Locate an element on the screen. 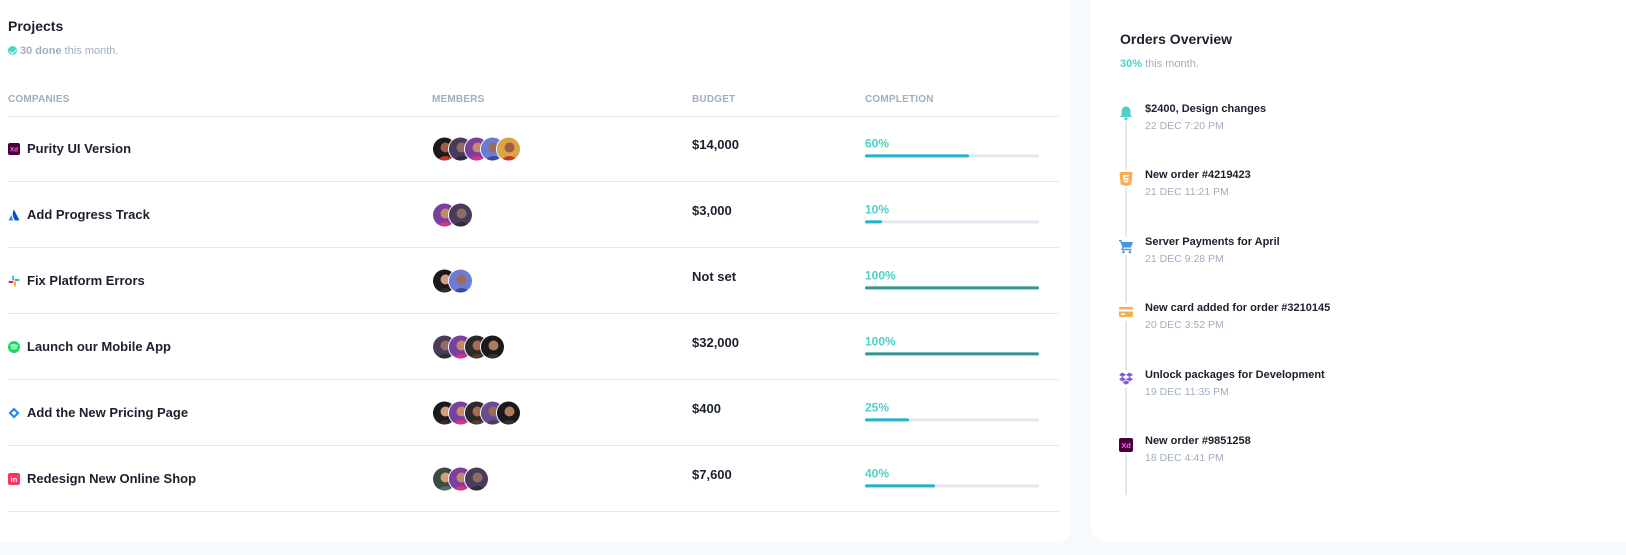 The height and width of the screenshot is (555, 1626). table-row: Add Progress Track $3,000 10% is located at coordinates (533, 215).